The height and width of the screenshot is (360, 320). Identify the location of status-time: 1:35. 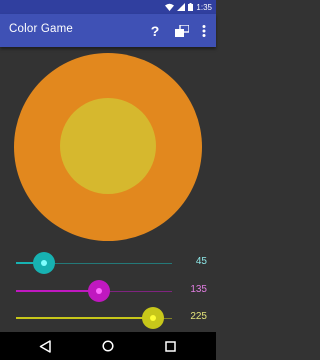
(204, 7).